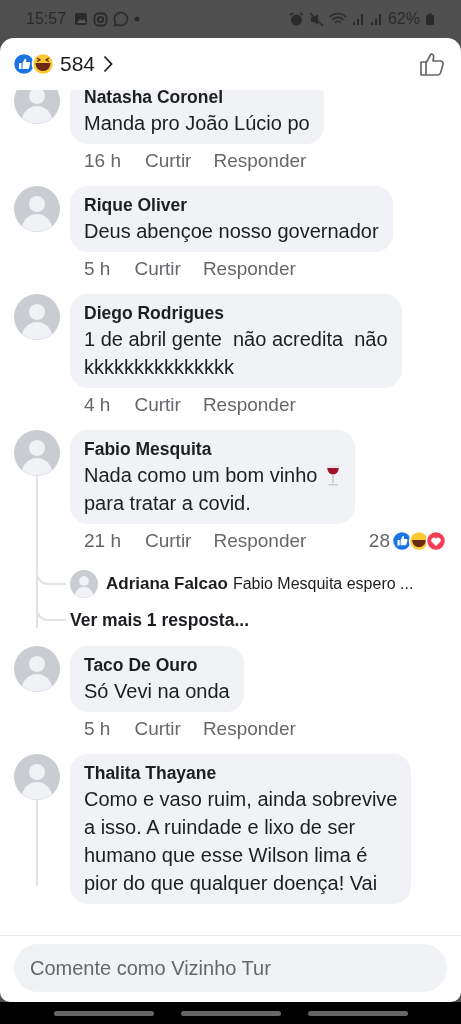 The width and height of the screenshot is (461, 1024). What do you see at coordinates (81, 19) in the screenshot?
I see `gallery-icon` at bounding box center [81, 19].